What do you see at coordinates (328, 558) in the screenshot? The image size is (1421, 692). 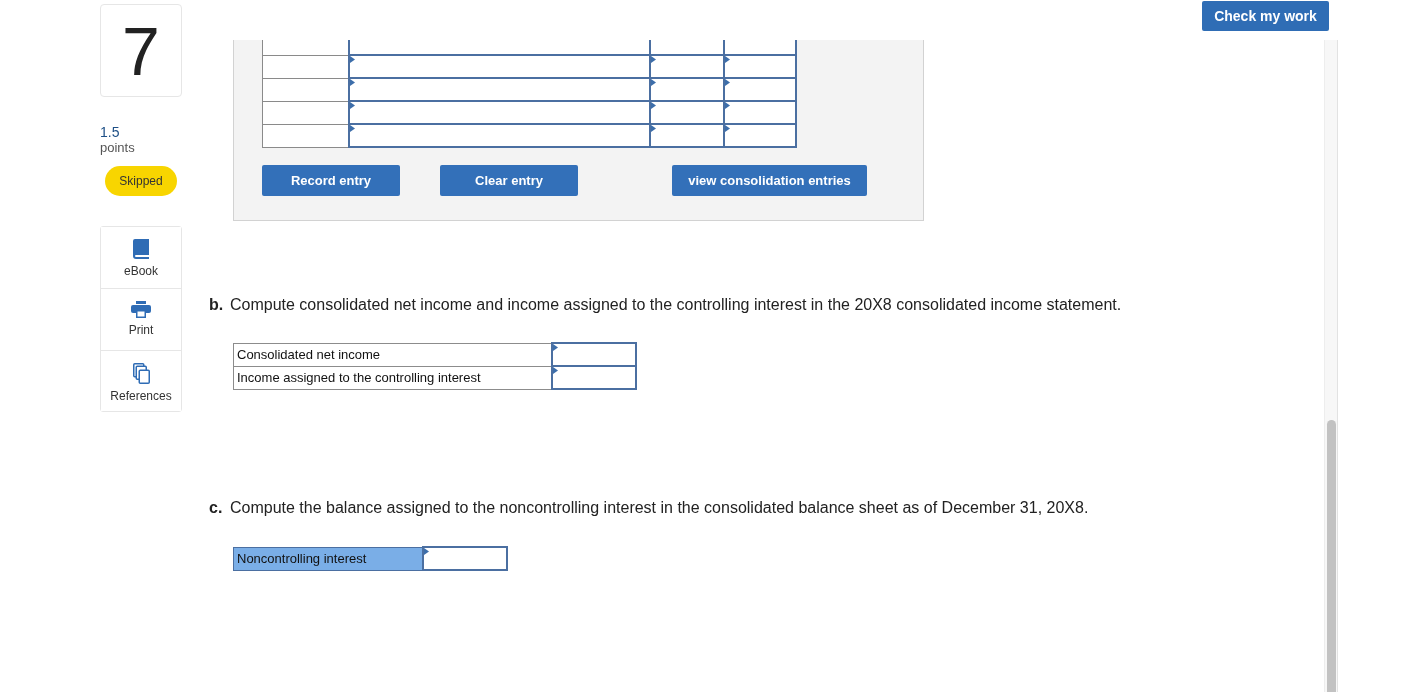 I see `row-label: Noncontrolling interest` at bounding box center [328, 558].